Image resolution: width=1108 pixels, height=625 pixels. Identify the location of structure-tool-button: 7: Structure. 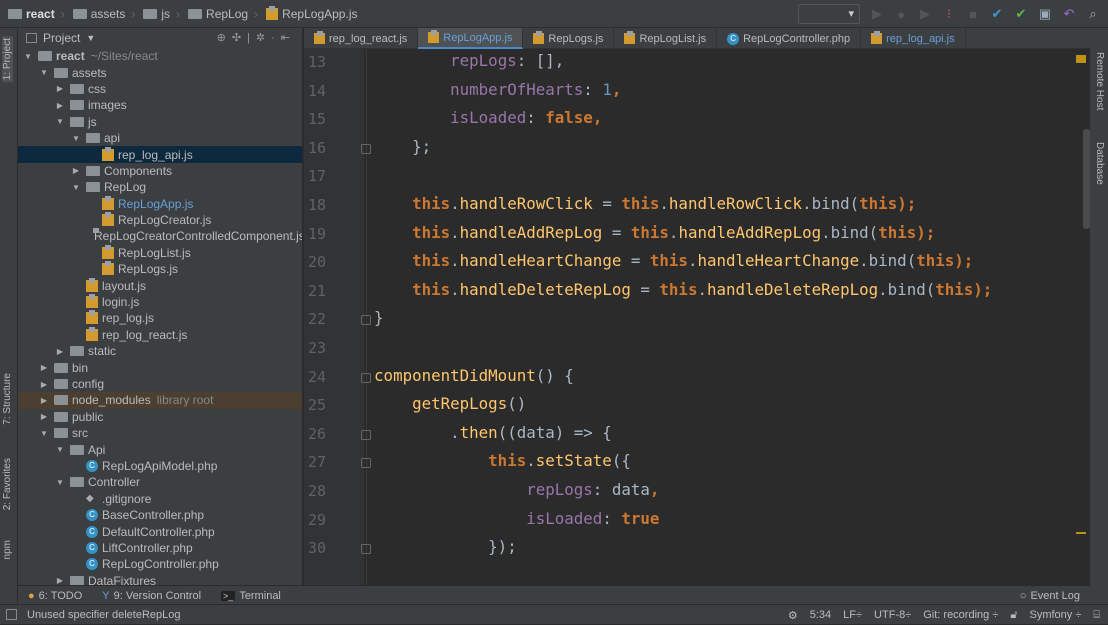
(7, 399).